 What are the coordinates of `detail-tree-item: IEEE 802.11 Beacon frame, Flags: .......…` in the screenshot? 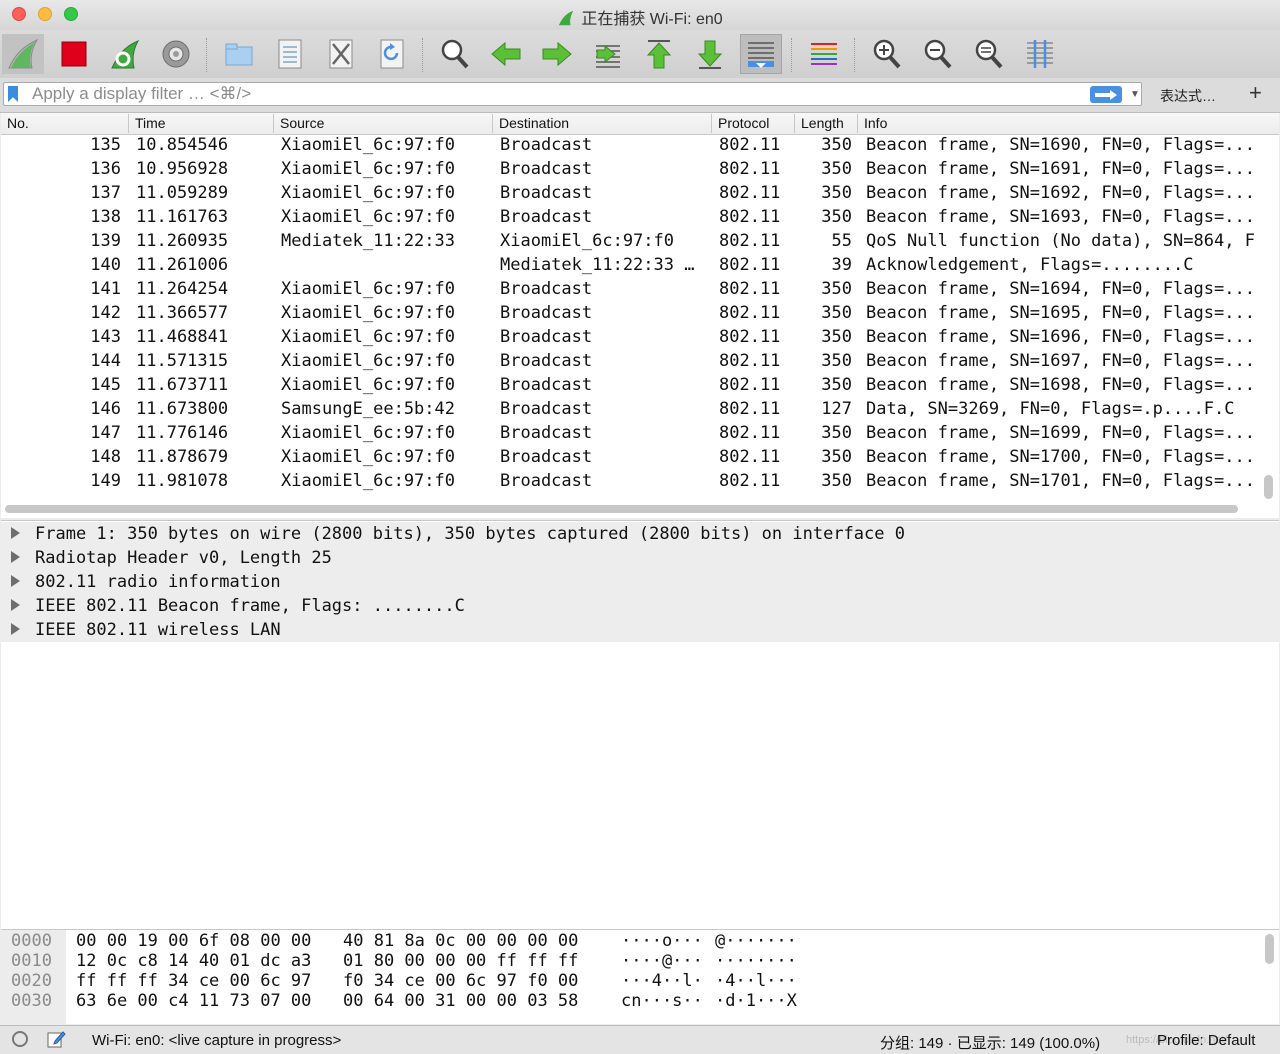 It's located at (640, 606).